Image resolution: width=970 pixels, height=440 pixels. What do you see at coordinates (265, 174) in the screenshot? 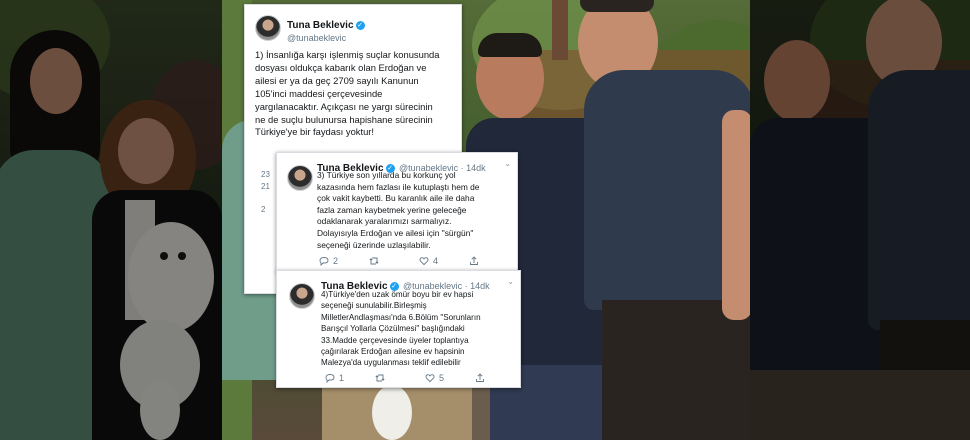
I see `reply-count-partial: 23` at bounding box center [265, 174].